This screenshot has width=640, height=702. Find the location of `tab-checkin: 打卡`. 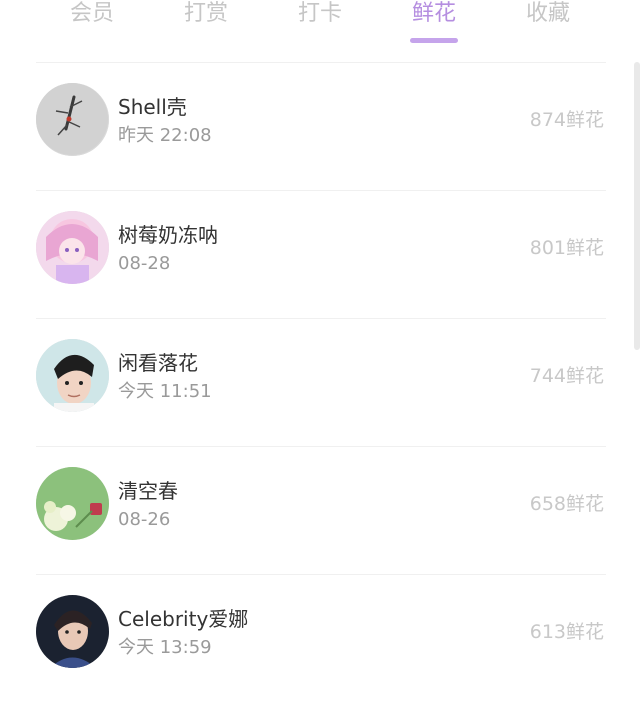

tab-checkin: 打卡 is located at coordinates (320, 14).